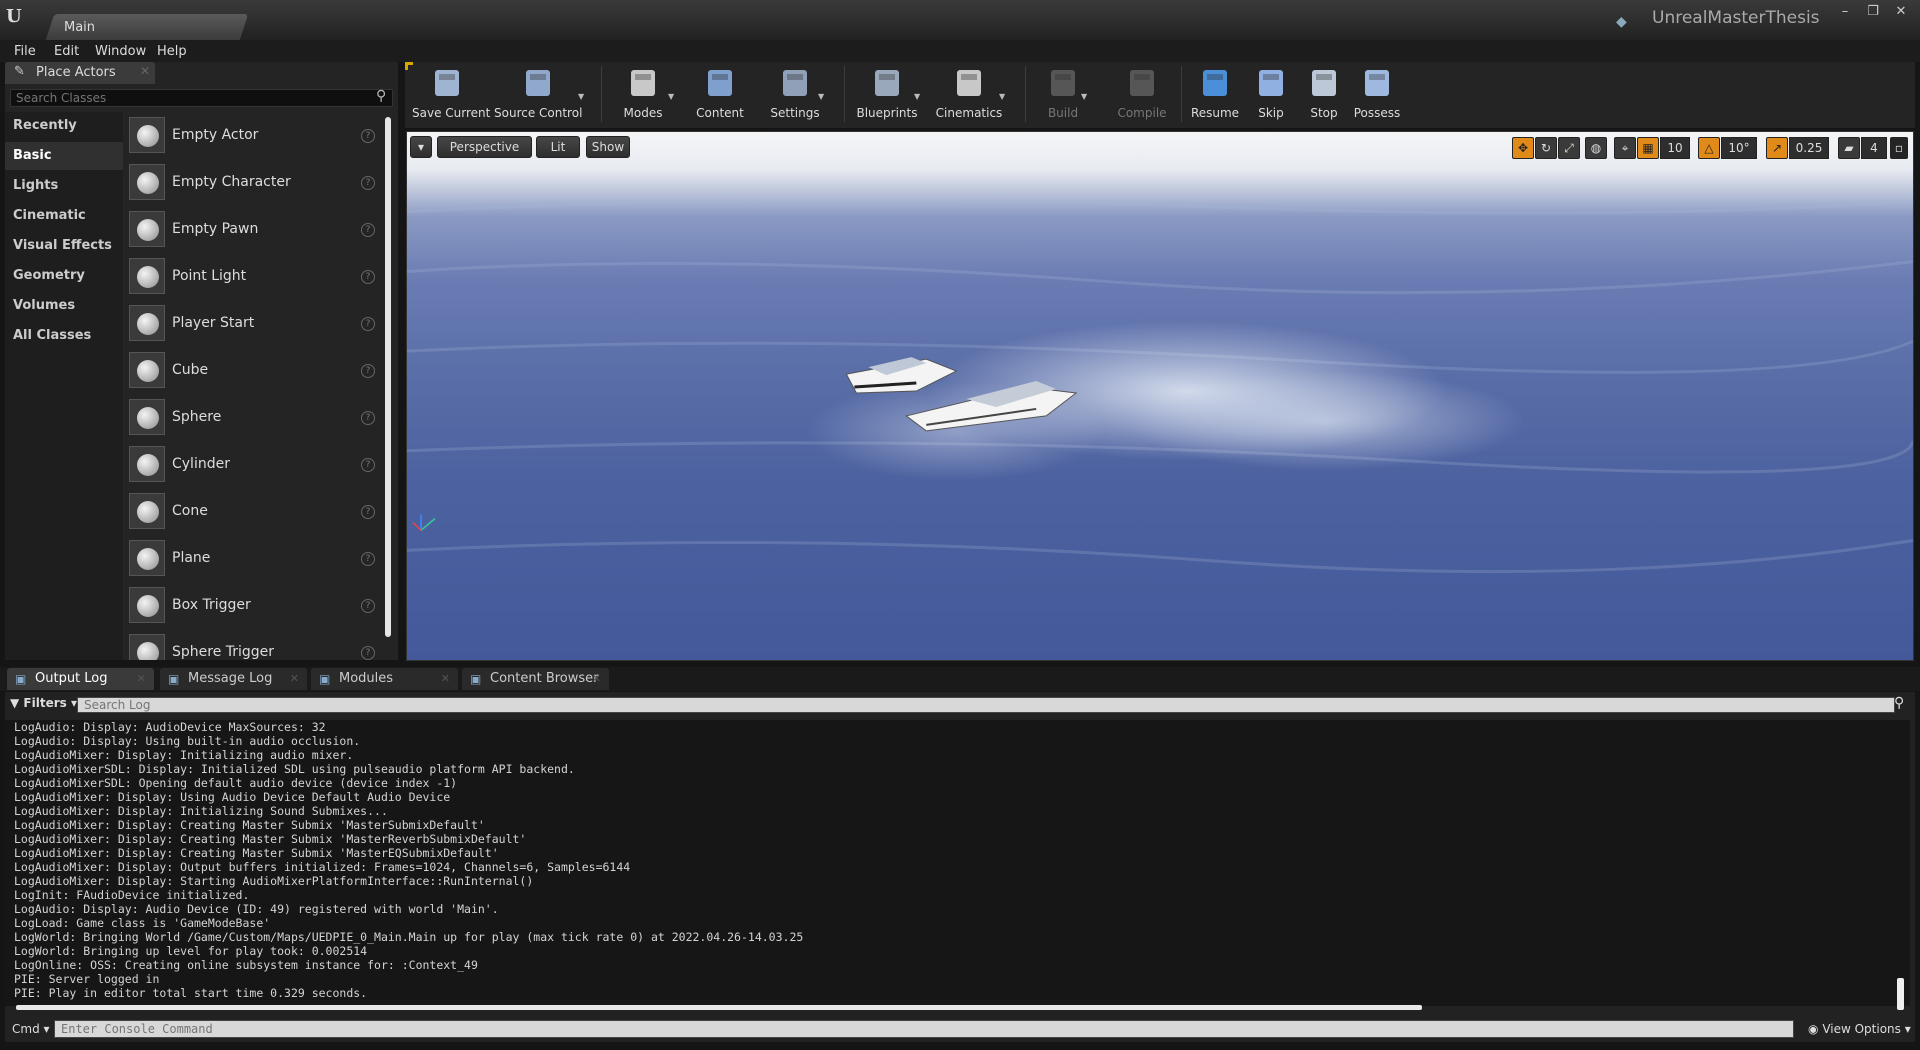  What do you see at coordinates (1873, 13) in the screenshot?
I see `maximize-button: ❐` at bounding box center [1873, 13].